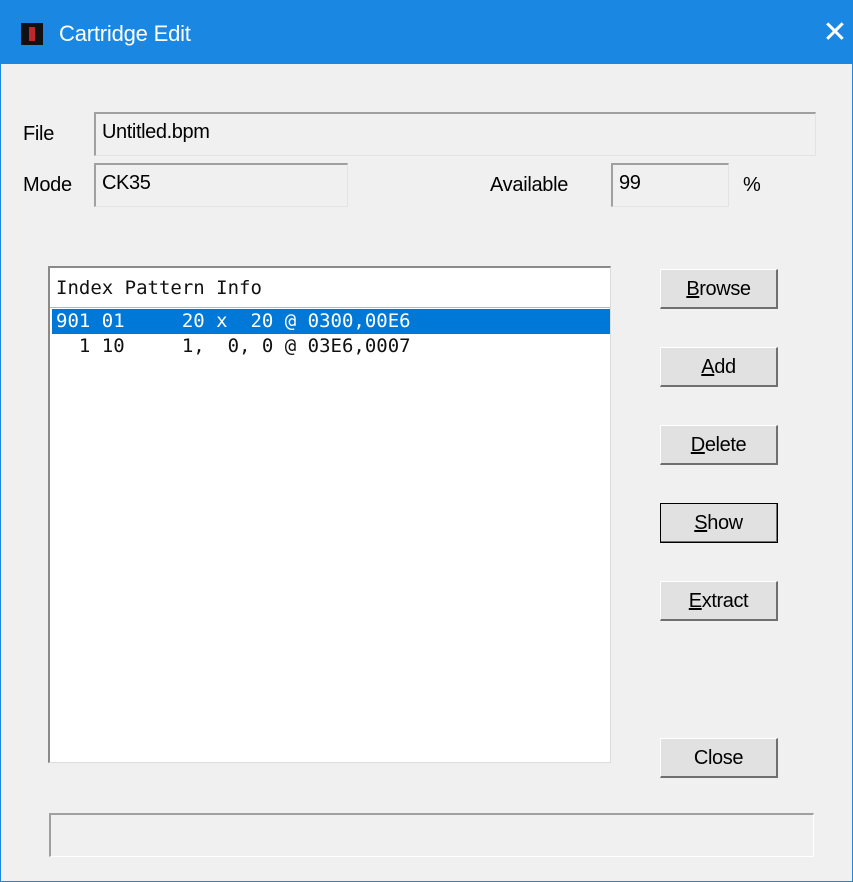  I want to click on title-bar: Cartridge Edit ✕, so click(426, 32).